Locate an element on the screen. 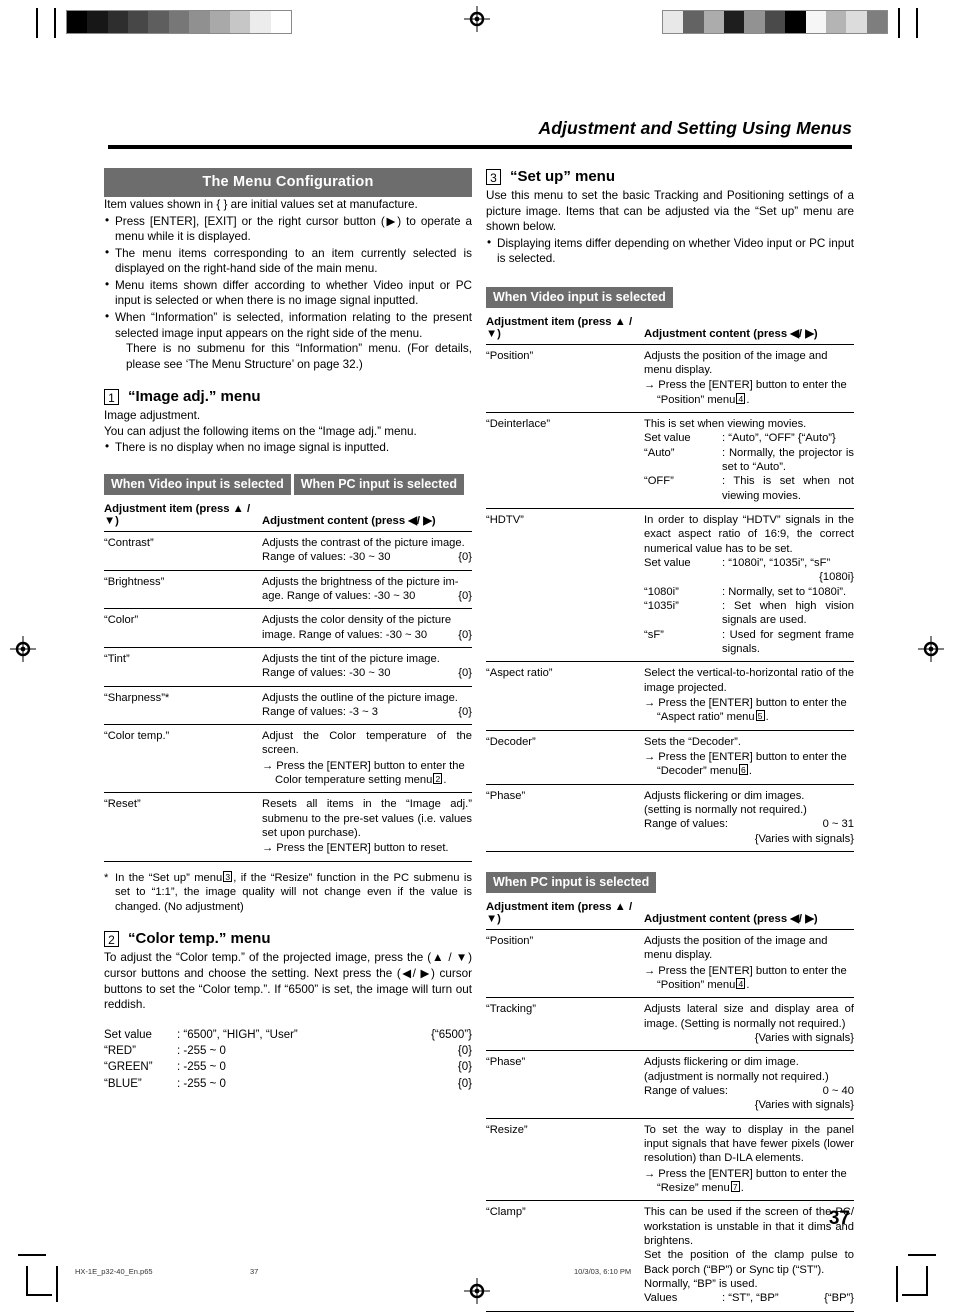 This screenshot has height=1313, width=954. crop-mark-bottom-right-h is located at coordinates (922, 1255).